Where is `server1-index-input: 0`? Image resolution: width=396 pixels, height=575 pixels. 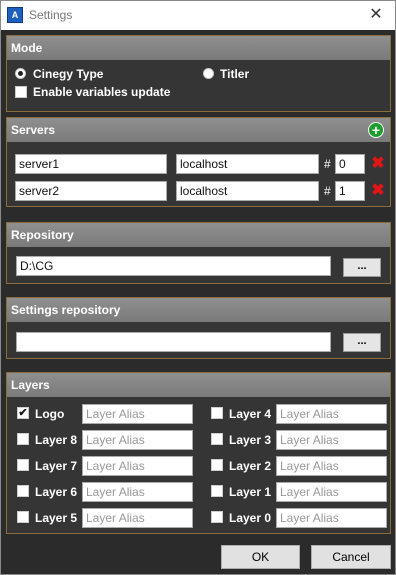 server1-index-input: 0 is located at coordinates (350, 164).